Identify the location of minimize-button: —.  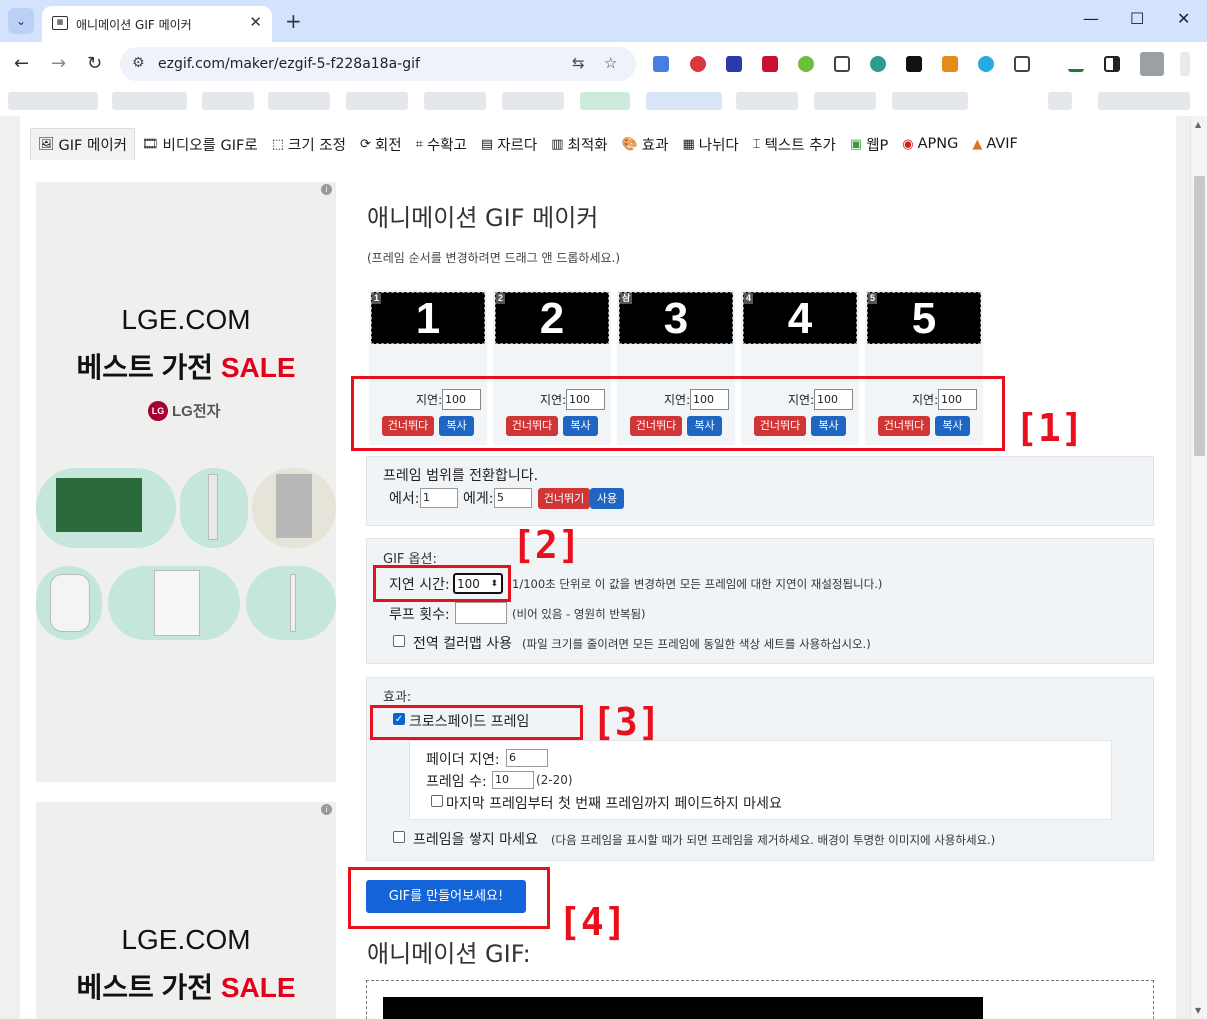
(1091, 18).